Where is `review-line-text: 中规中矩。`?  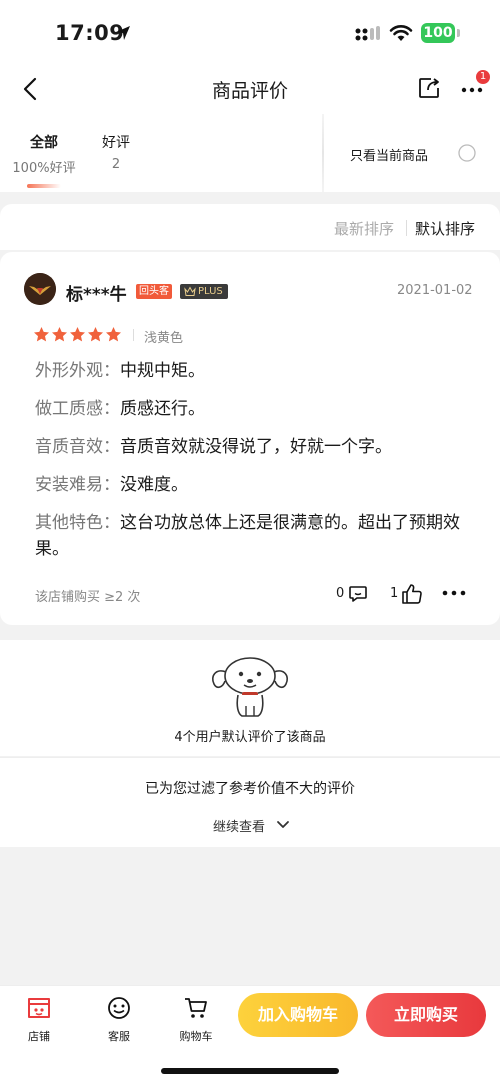 review-line-text: 中规中矩。 is located at coordinates (162, 371).